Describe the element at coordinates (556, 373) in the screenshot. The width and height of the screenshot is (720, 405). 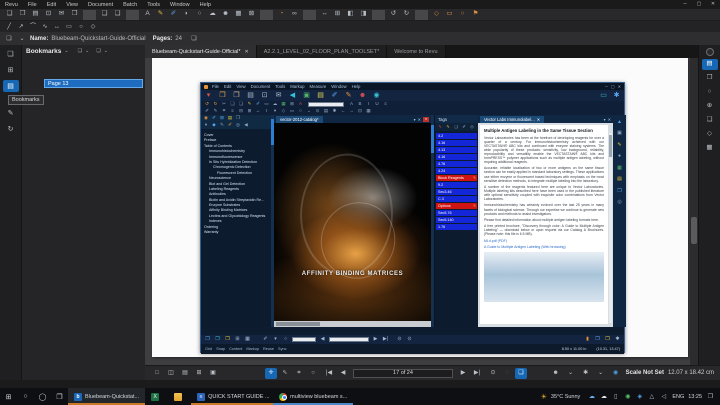
I see `profile-icon: ☻` at that location.